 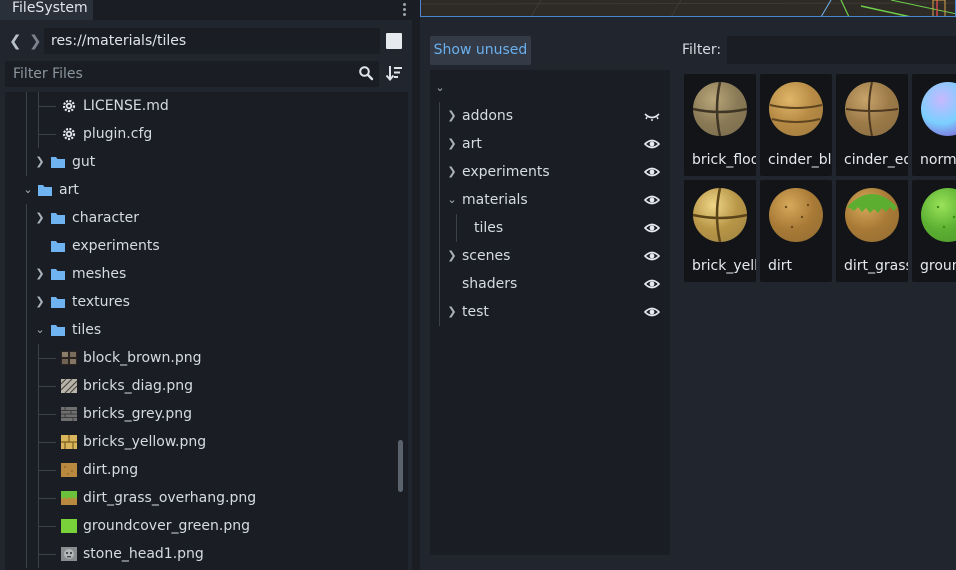 What do you see at coordinates (203, 414) in the screenshot?
I see `tree-file-item: bricks_grey.png` at bounding box center [203, 414].